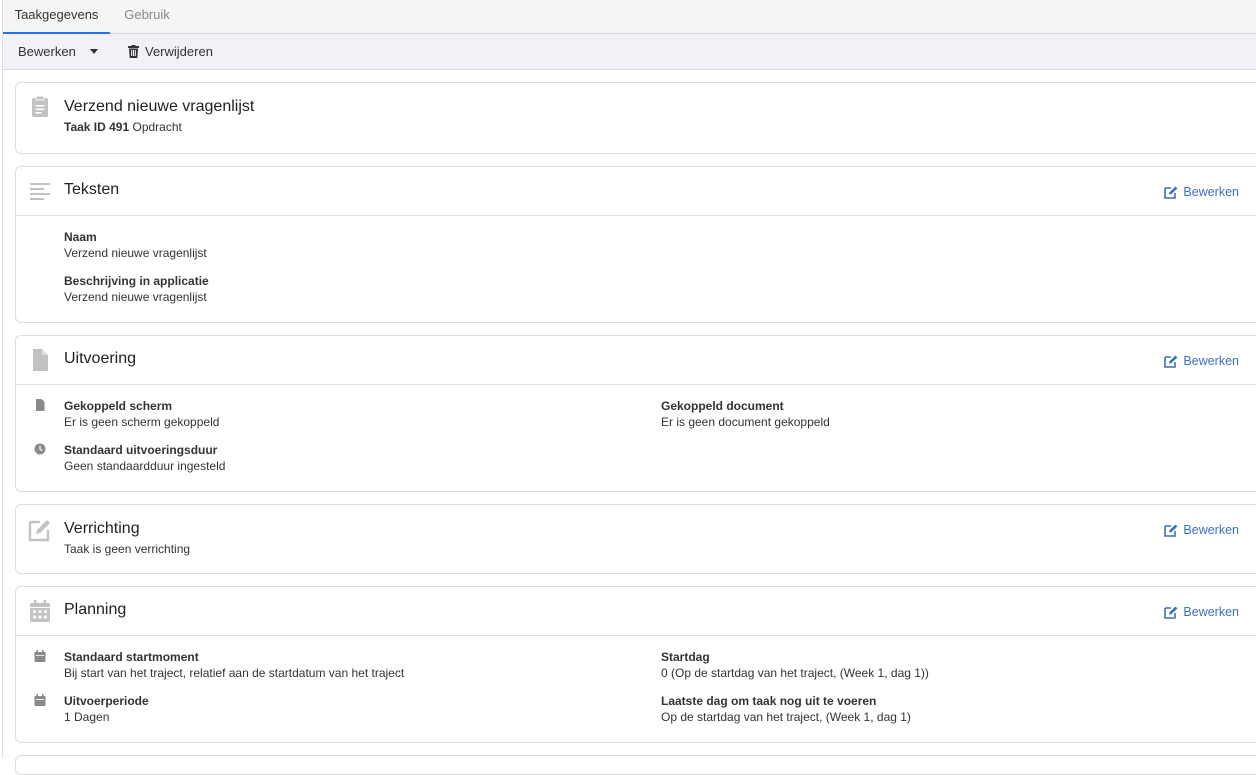 The image size is (1256, 775). I want to click on field-label: Gekoppeld document, so click(722, 406).